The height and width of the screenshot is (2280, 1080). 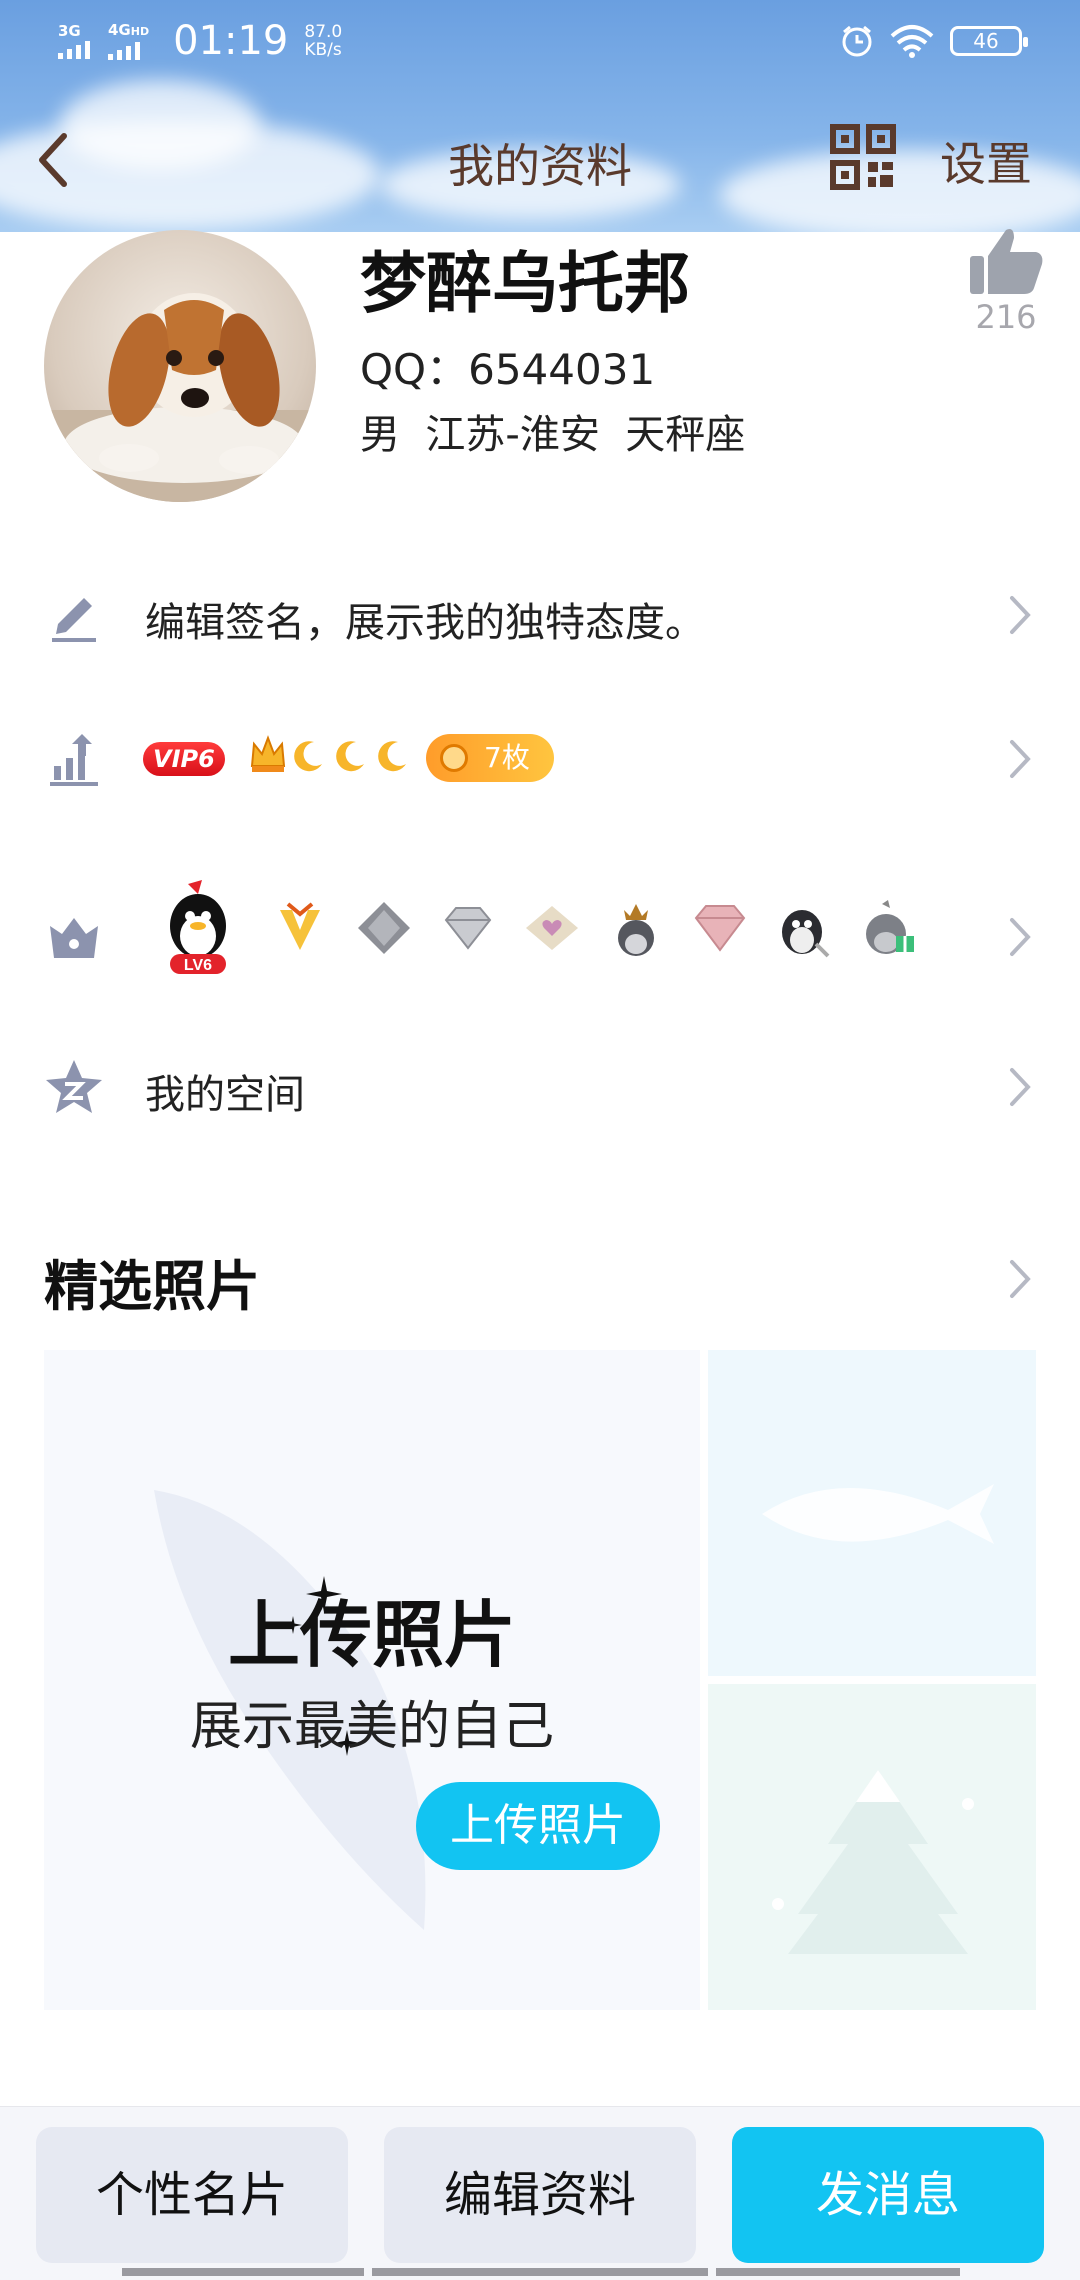 I want to click on dog-photo, so click(x=180, y=397).